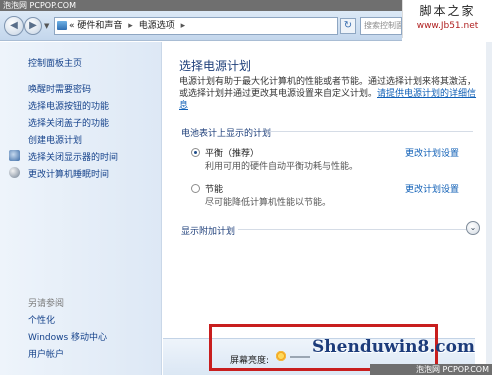  Describe the element at coordinates (46, 304) in the screenshot. I see `see-also-heading: 另请参阅` at that location.